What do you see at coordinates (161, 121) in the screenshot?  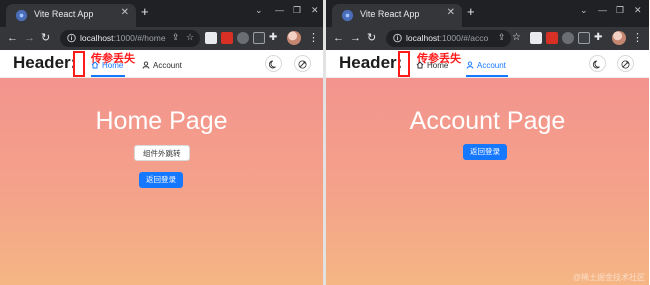 I see `page-title: Home Page` at bounding box center [161, 121].